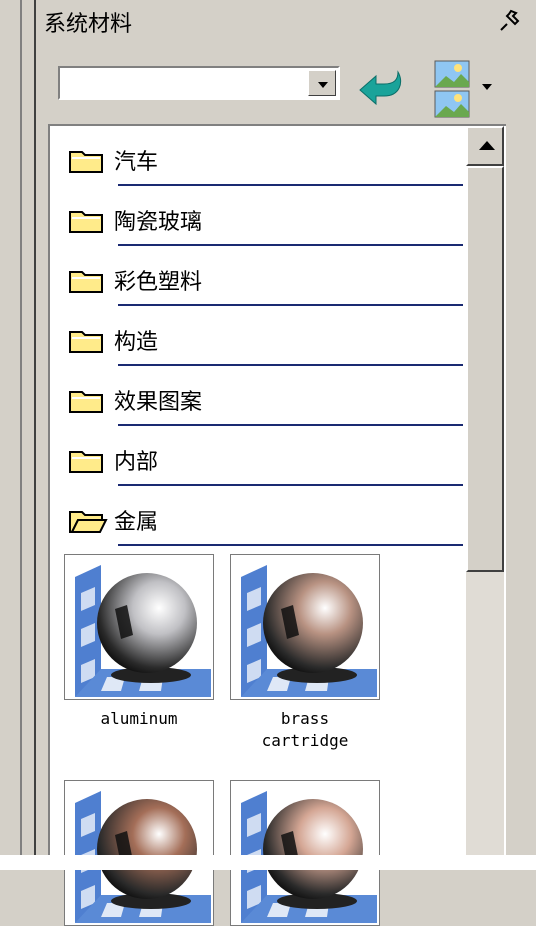  Describe the element at coordinates (485, 369) in the screenshot. I see `scrollbar-thumb` at that location.